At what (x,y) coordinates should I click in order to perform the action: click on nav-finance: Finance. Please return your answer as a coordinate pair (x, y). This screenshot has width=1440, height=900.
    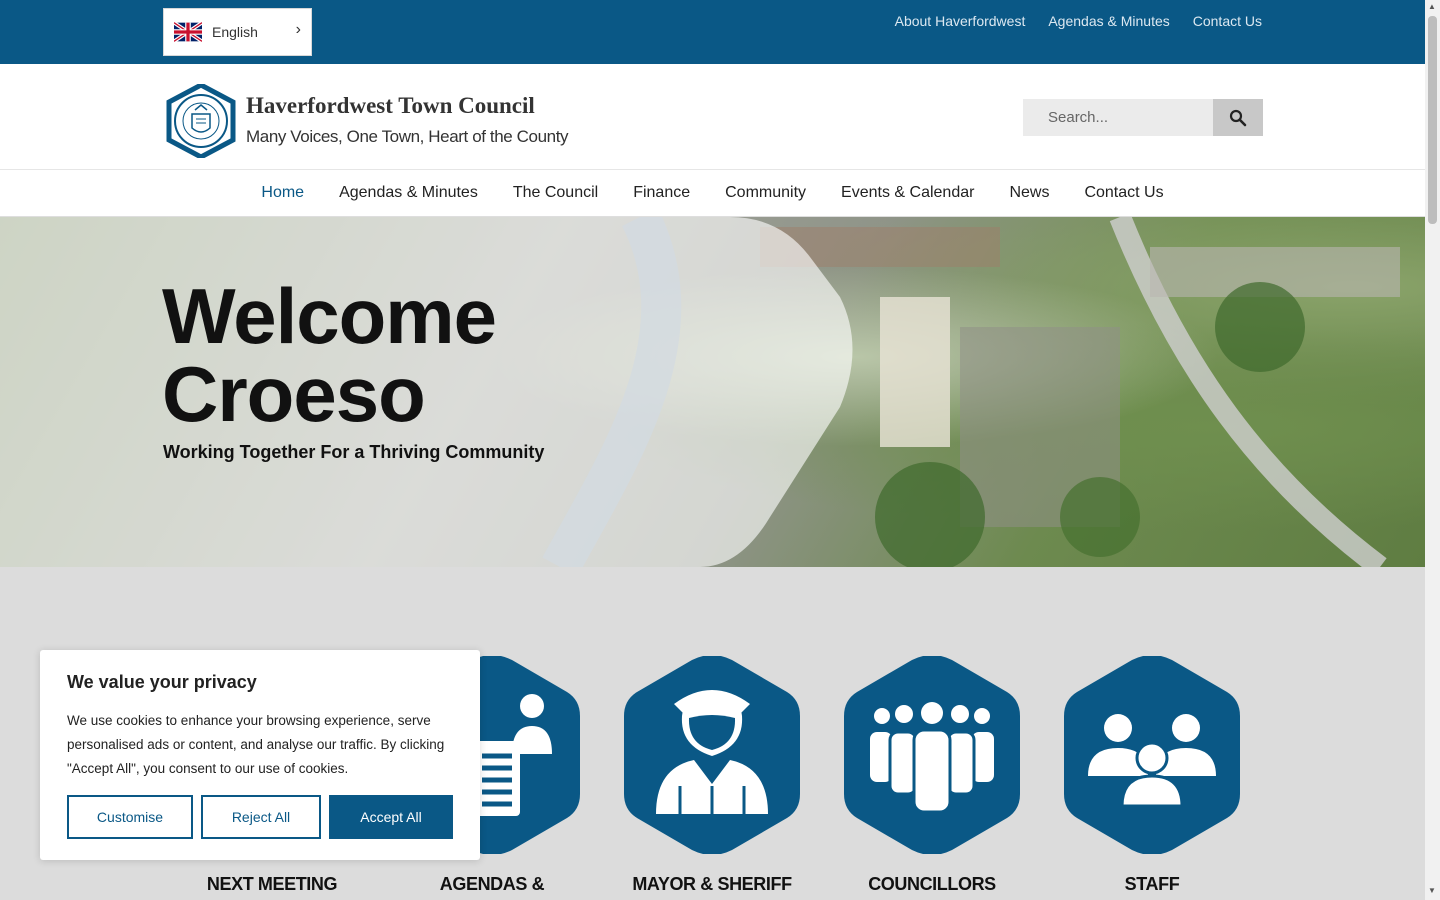
    Looking at the image, I should click on (661, 193).